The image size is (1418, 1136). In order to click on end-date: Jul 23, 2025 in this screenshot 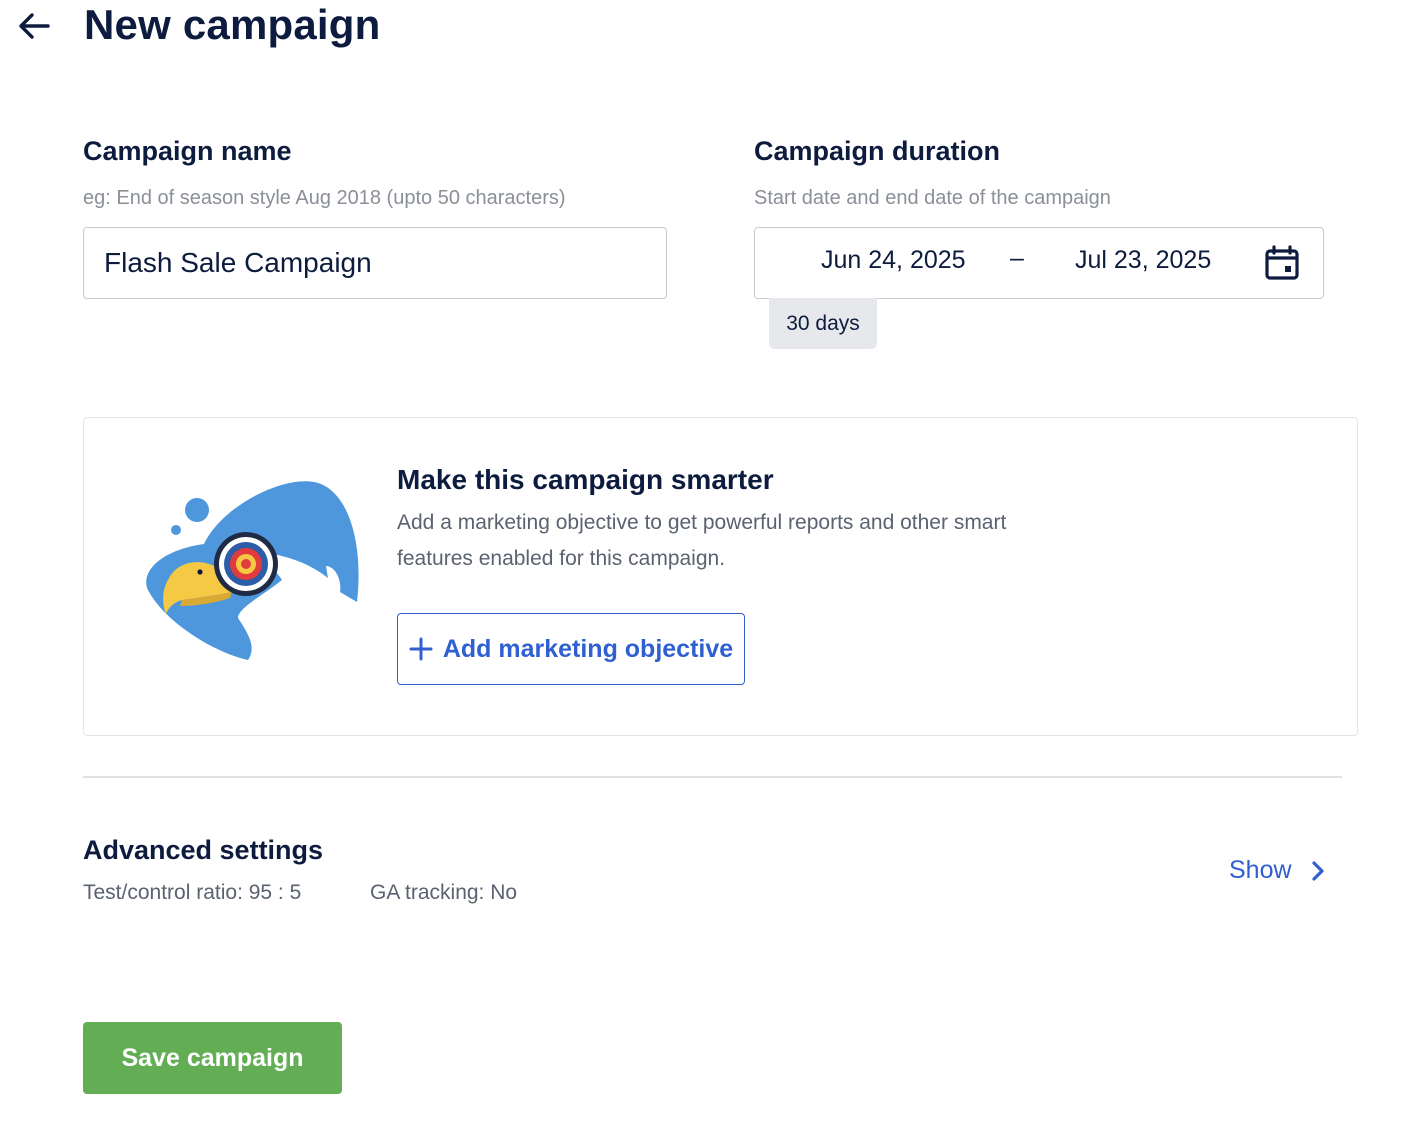, I will do `click(1143, 260)`.